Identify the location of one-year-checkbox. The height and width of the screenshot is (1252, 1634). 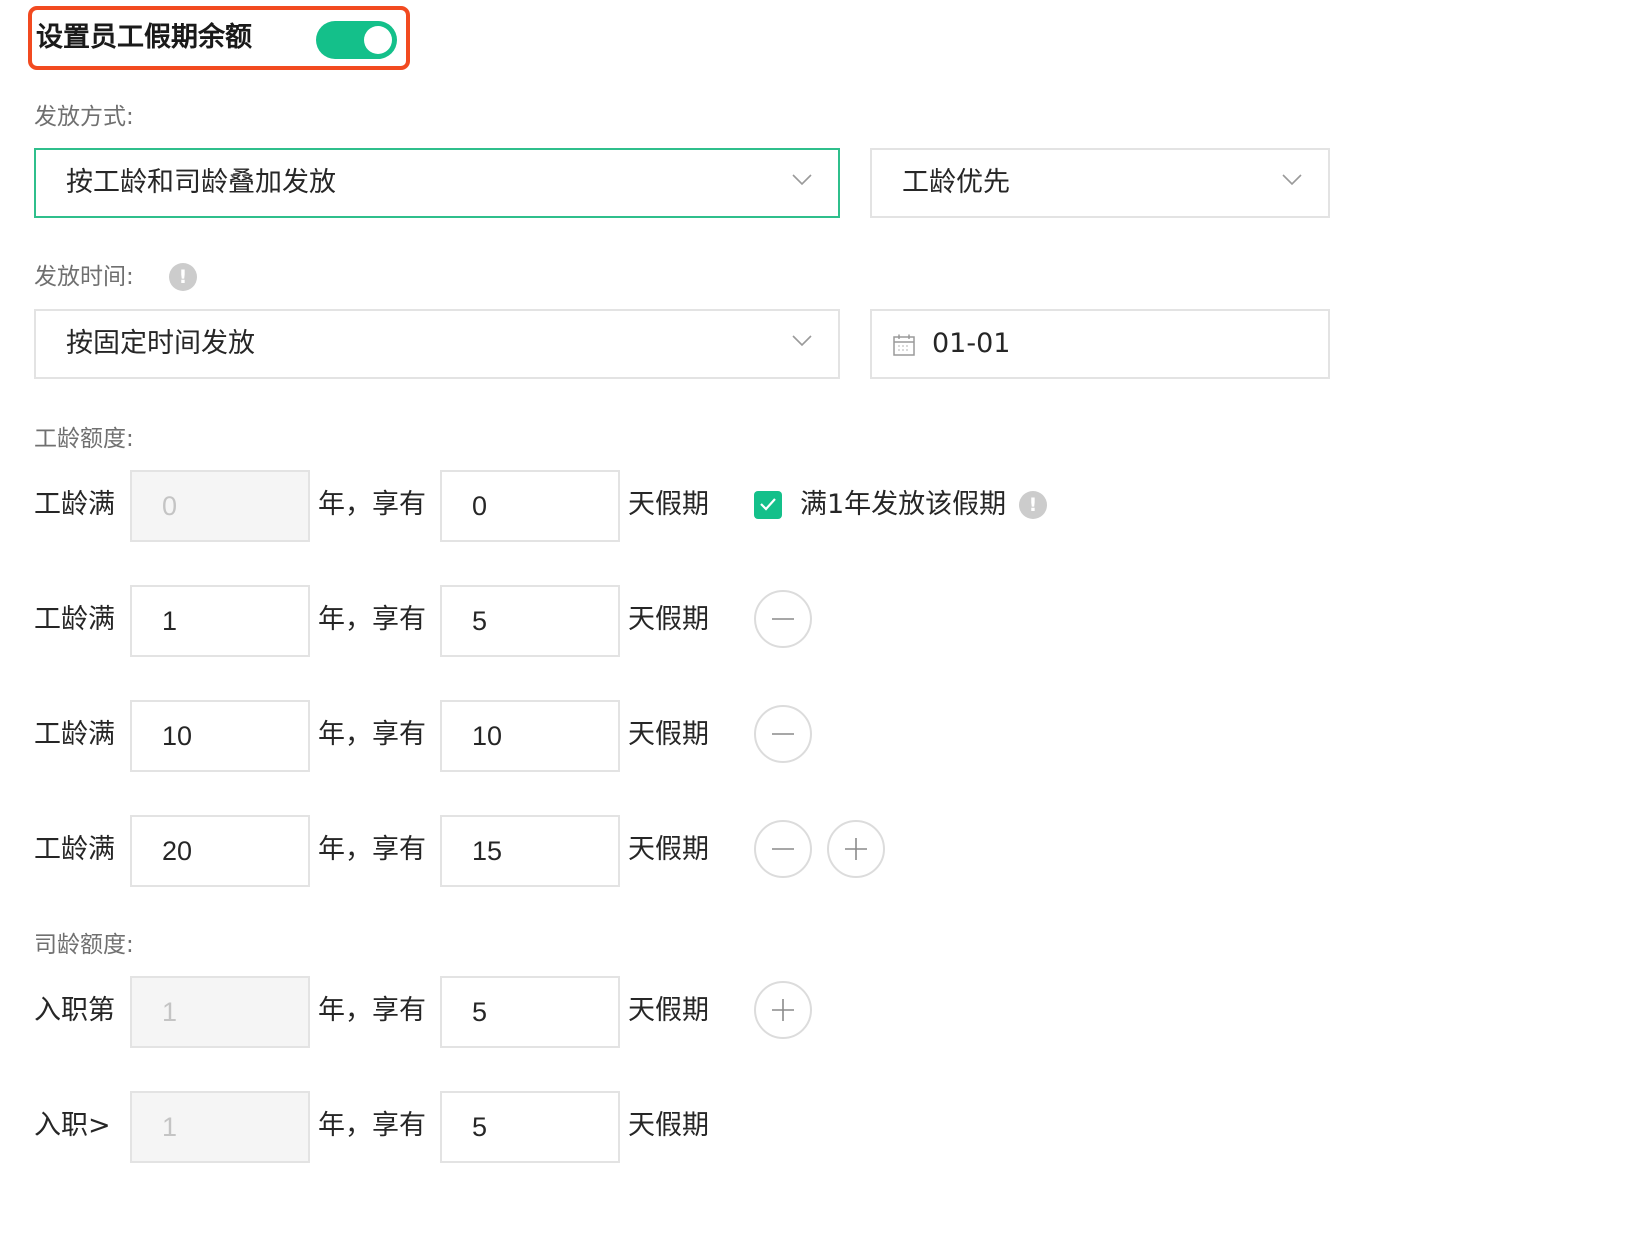
(768, 505).